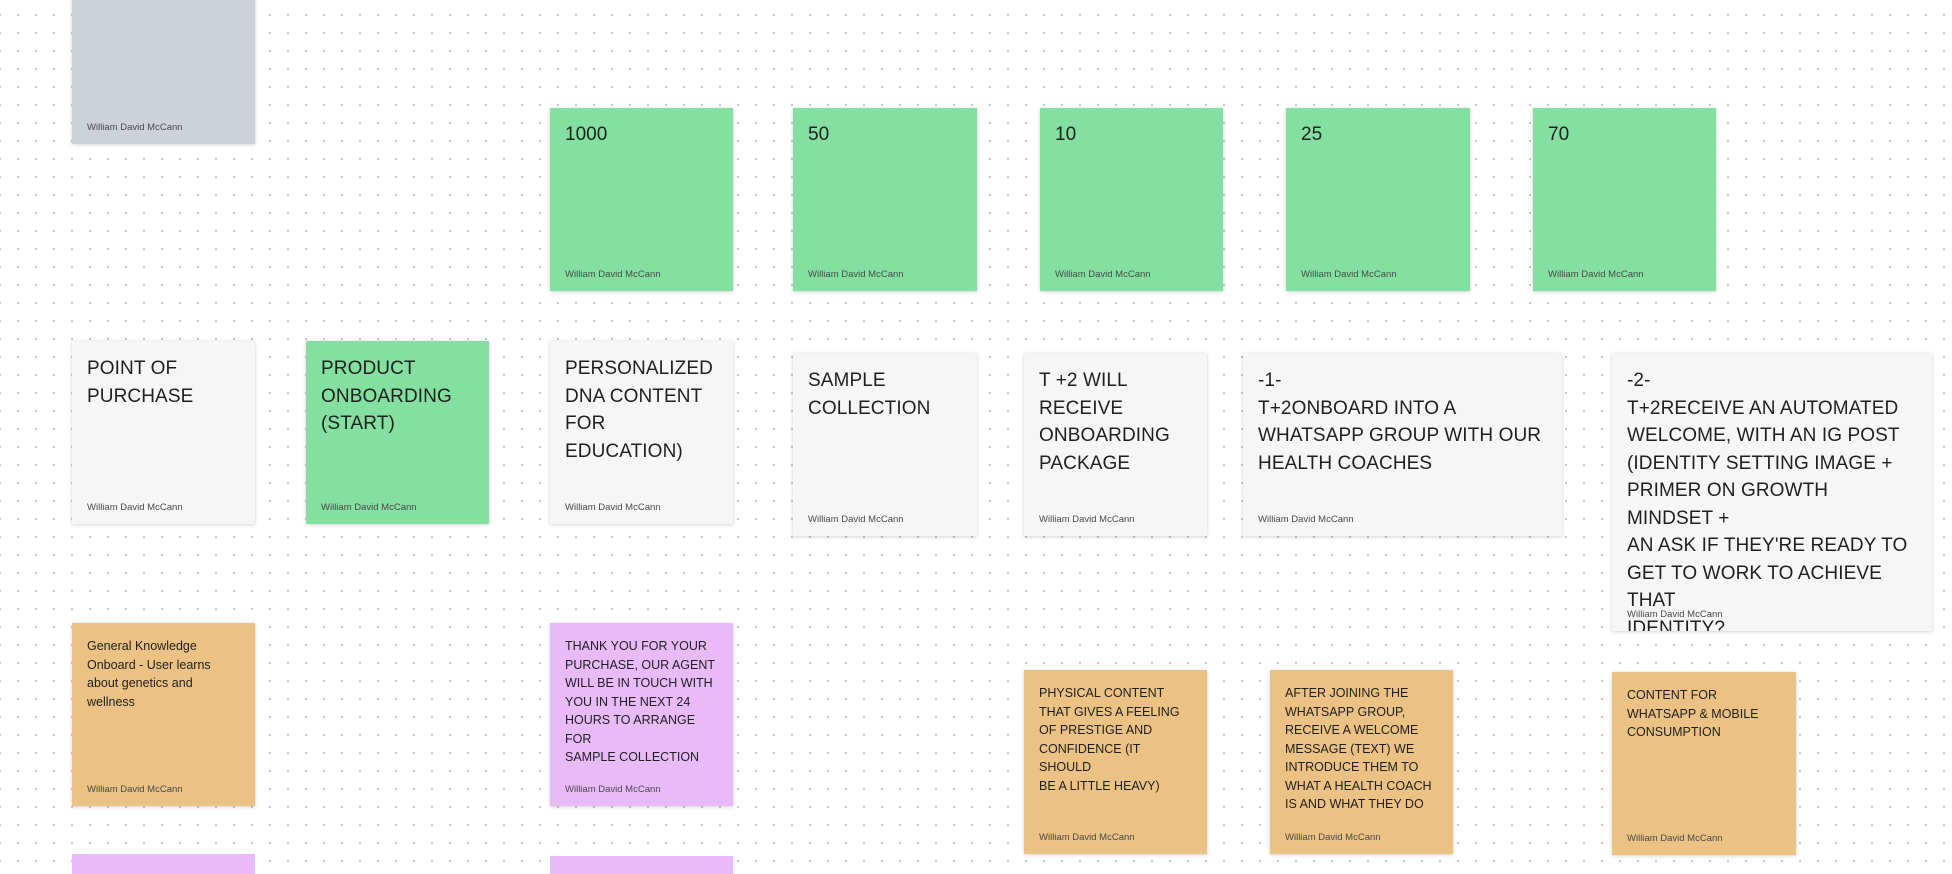 The height and width of the screenshot is (874, 1952). Describe the element at coordinates (163, 864) in the screenshot. I see `sticky-note-pink-bottom-left` at that location.